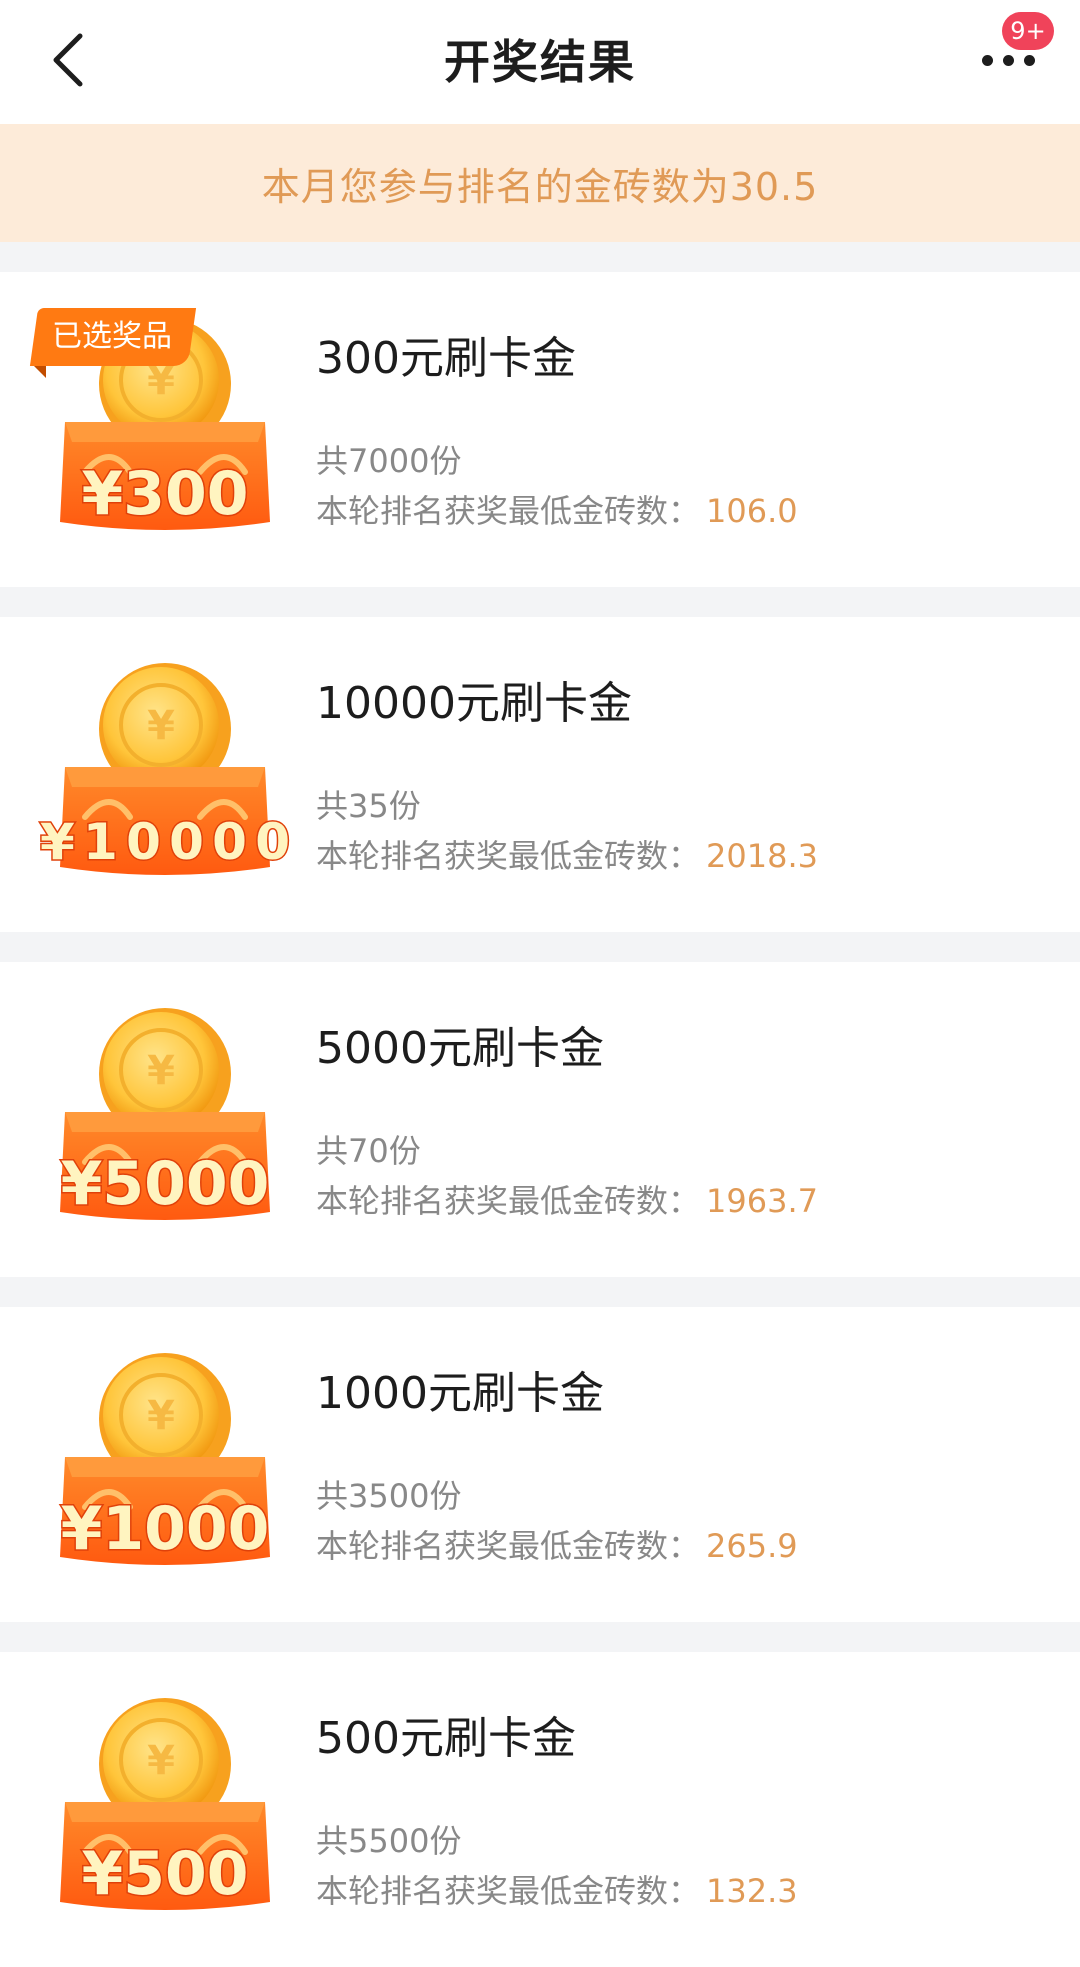 Image resolution: width=1080 pixels, height=1967 pixels. Describe the element at coordinates (987, 60) in the screenshot. I see `more-icon` at that location.